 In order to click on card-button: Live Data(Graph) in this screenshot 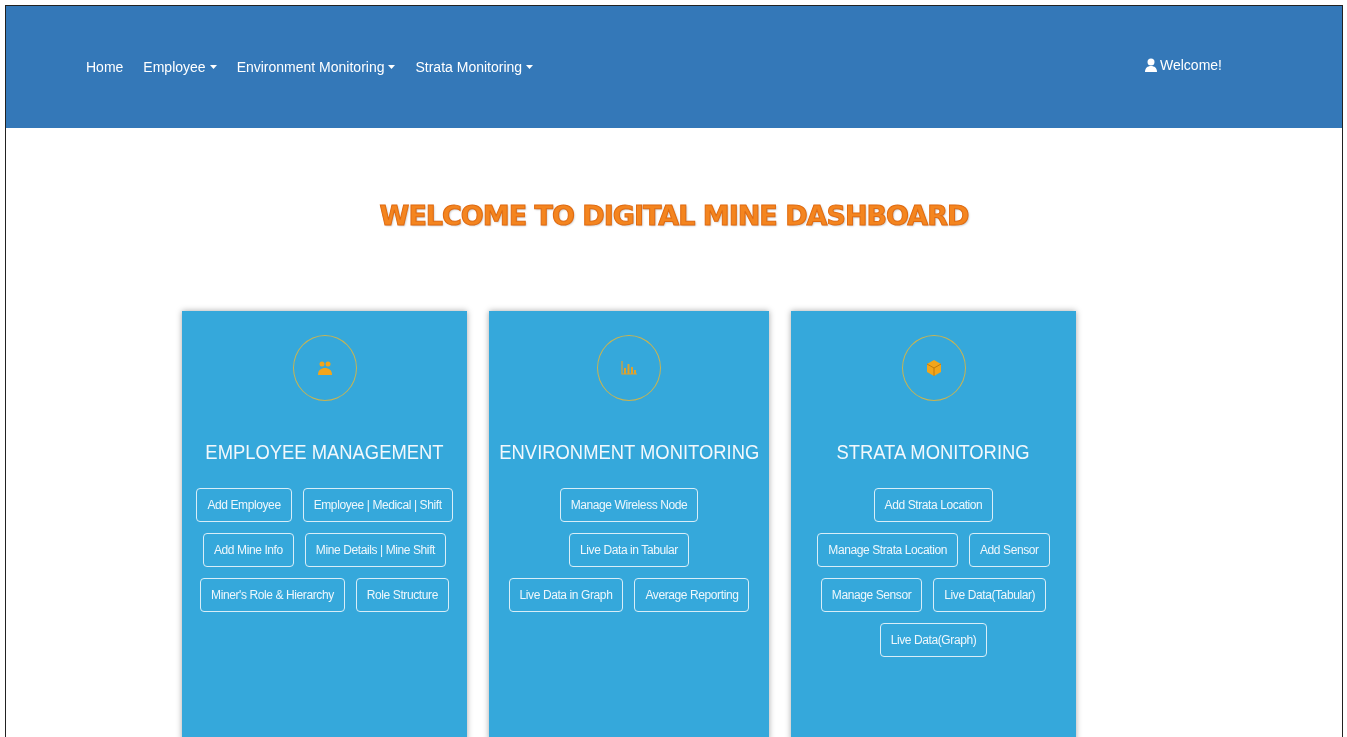, I will do `click(933, 640)`.